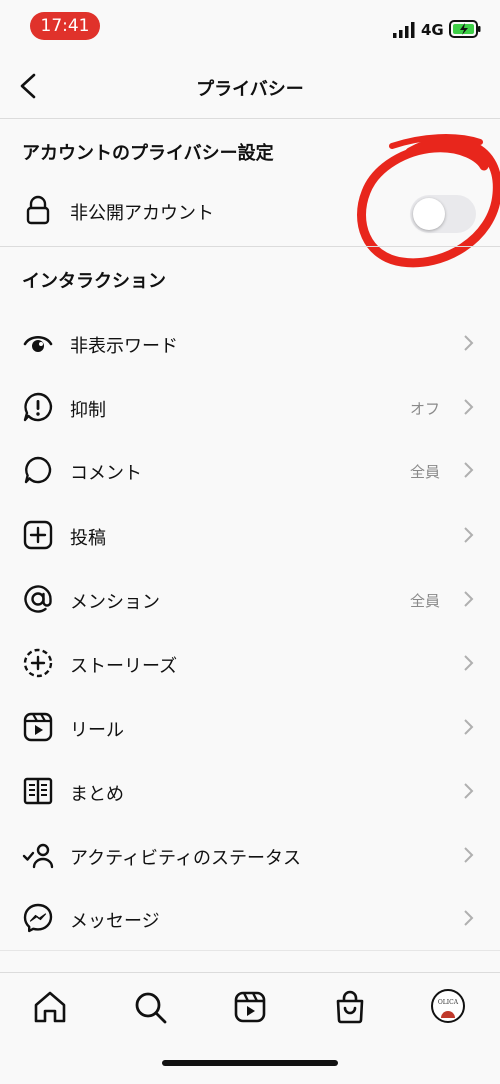 Image resolution: width=500 pixels, height=1084 pixels. Describe the element at coordinates (142, 213) in the screenshot. I see `private-account-label: 非公開アカウント` at that location.